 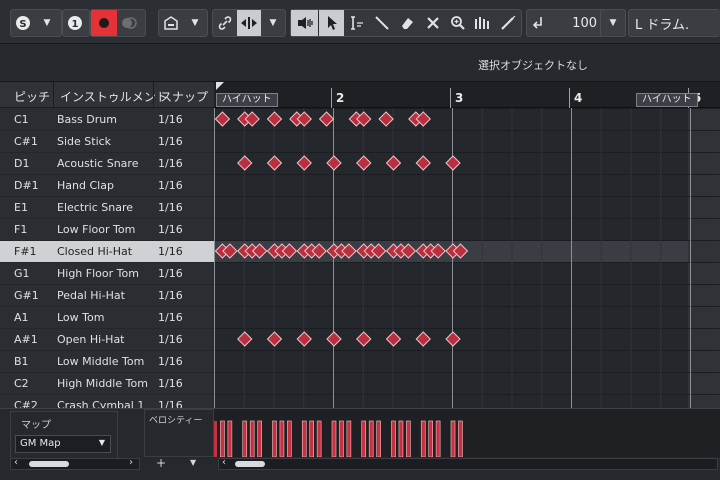 I want to click on snap-column-header: スナップ, so click(x=184, y=96).